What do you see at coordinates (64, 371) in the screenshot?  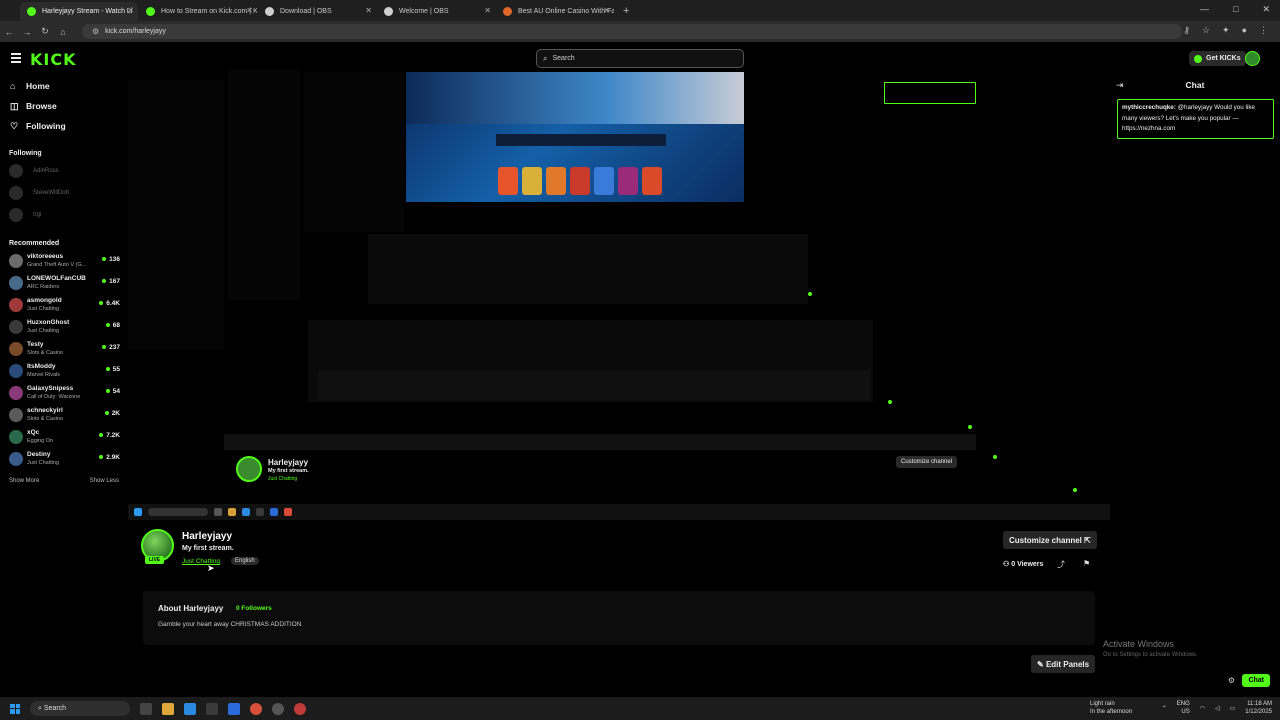 I see `recommended-channel: ItsModdy Marvel Rivals 55` at bounding box center [64, 371].